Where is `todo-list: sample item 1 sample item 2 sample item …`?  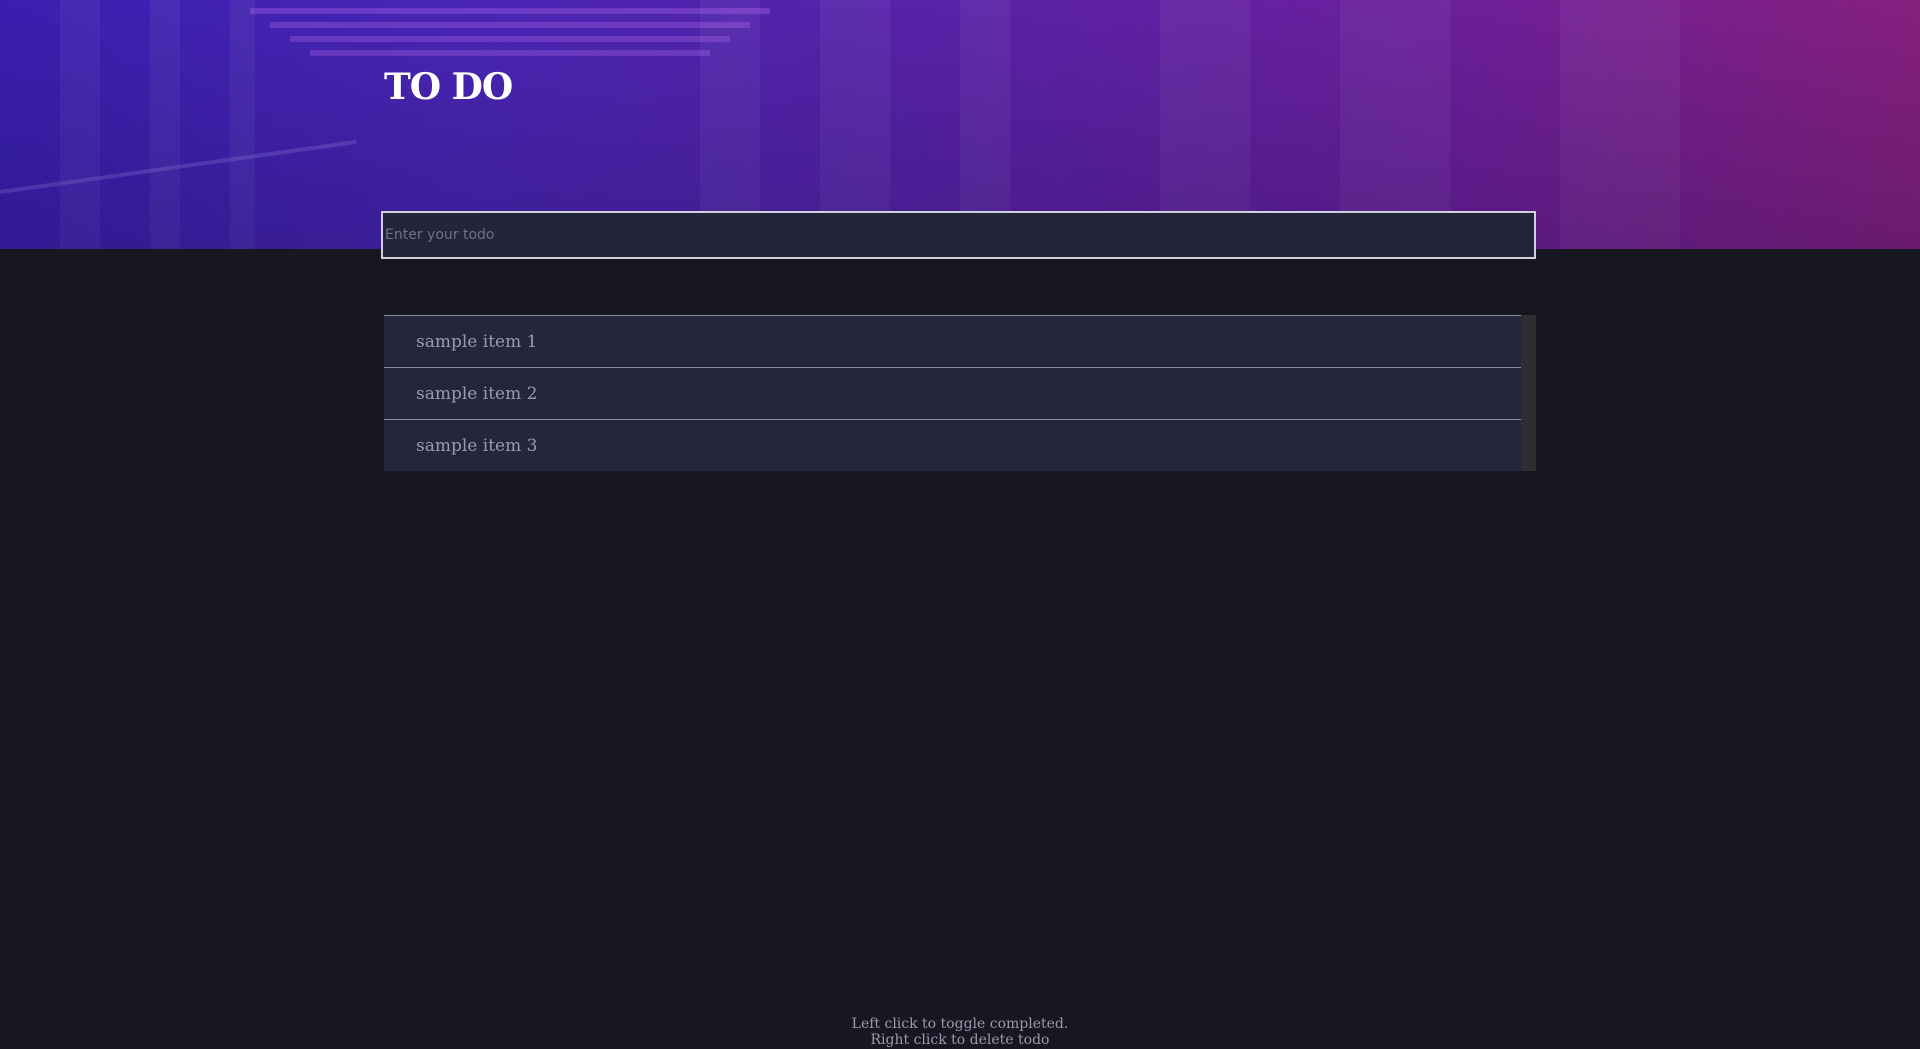
todo-list: sample item 1 sample item 2 sample item … is located at coordinates (960, 393).